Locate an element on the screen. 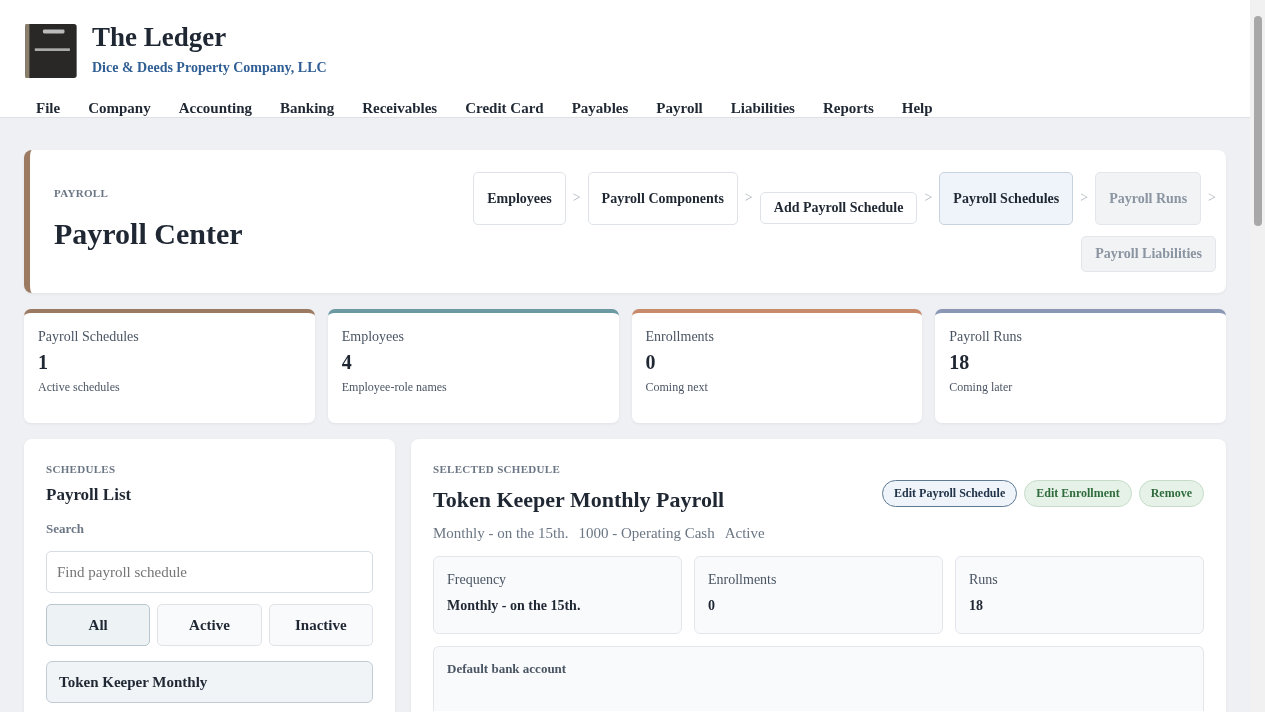  schedule-meta: Active is located at coordinates (744, 533).